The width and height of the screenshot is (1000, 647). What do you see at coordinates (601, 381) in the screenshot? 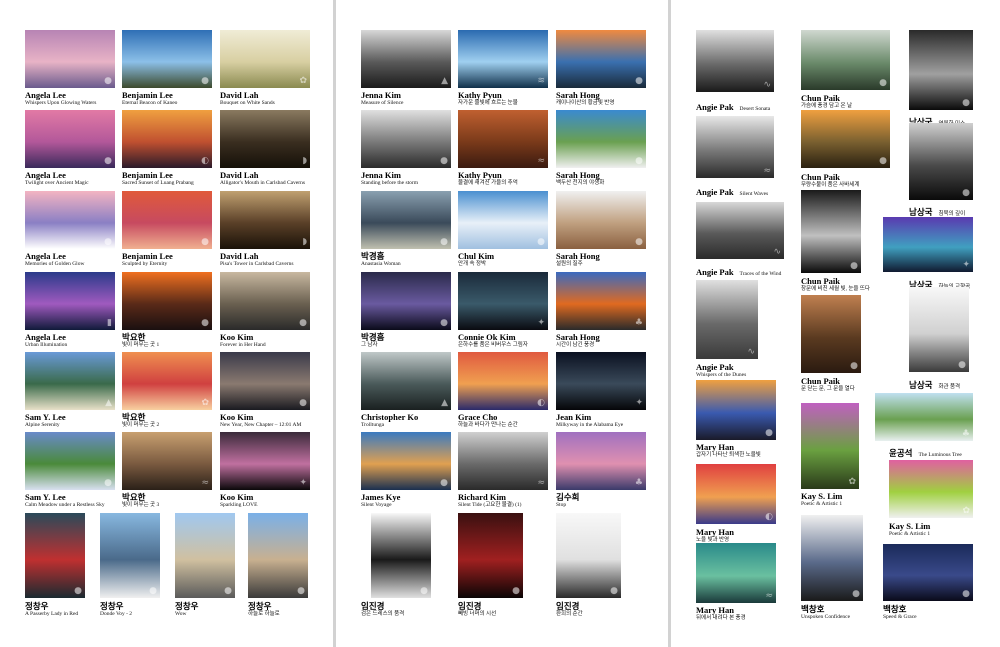
I see `photo-2-15: ✦` at bounding box center [601, 381].